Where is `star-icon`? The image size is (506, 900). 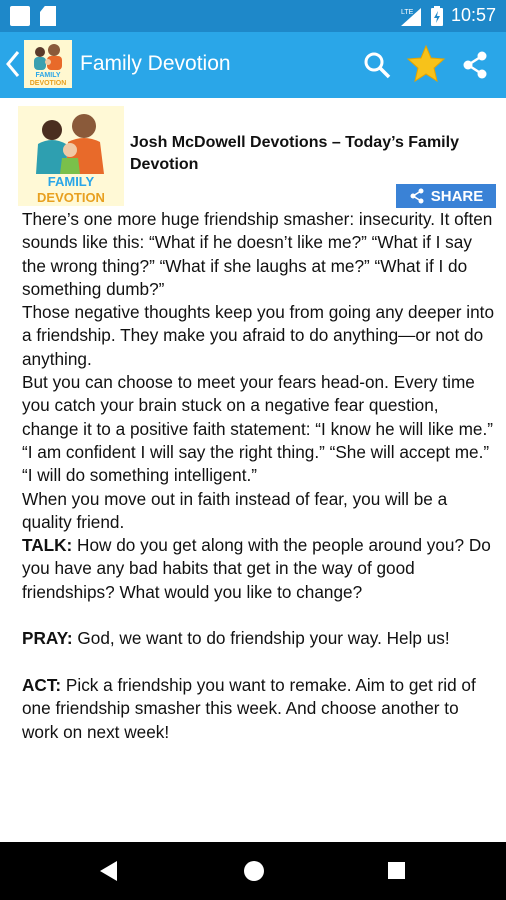
star-icon is located at coordinates (426, 64).